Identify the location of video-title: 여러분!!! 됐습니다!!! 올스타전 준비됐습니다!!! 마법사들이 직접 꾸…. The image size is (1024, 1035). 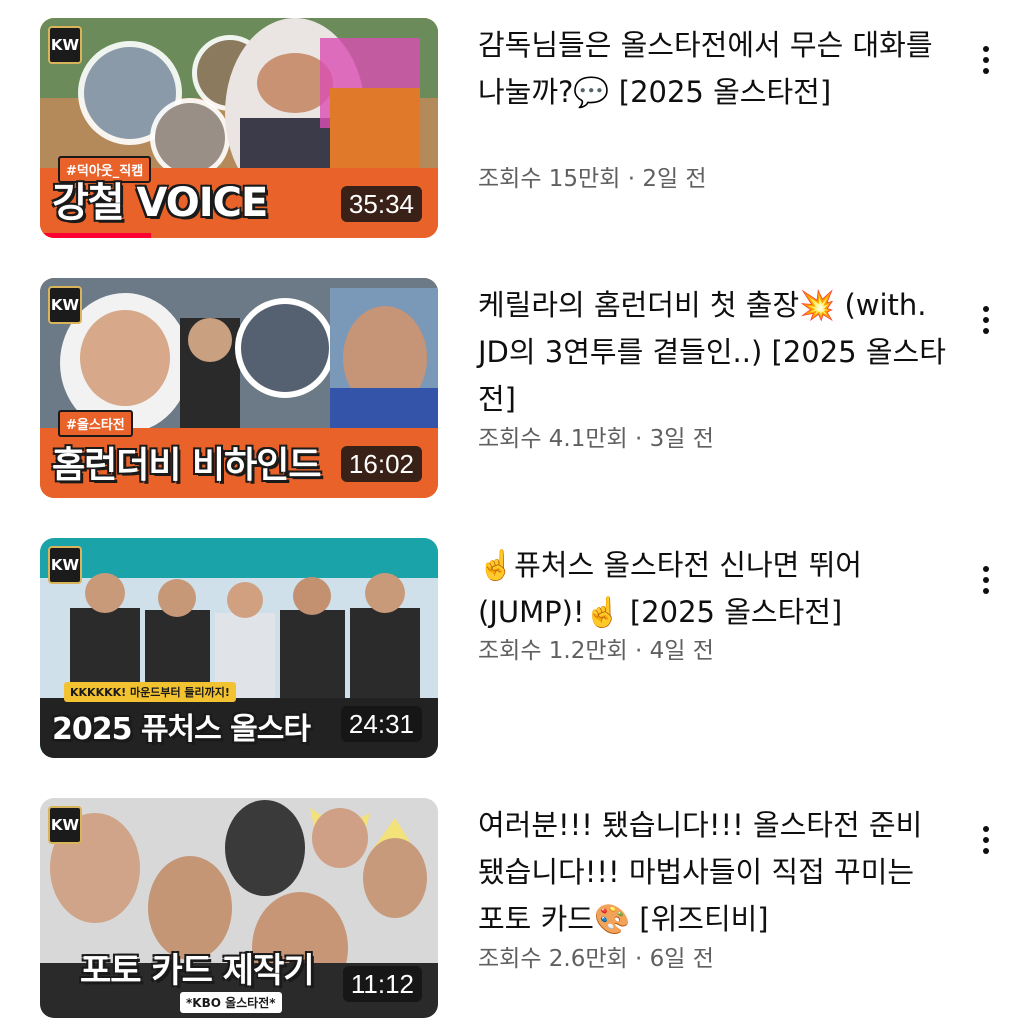
(713, 872).